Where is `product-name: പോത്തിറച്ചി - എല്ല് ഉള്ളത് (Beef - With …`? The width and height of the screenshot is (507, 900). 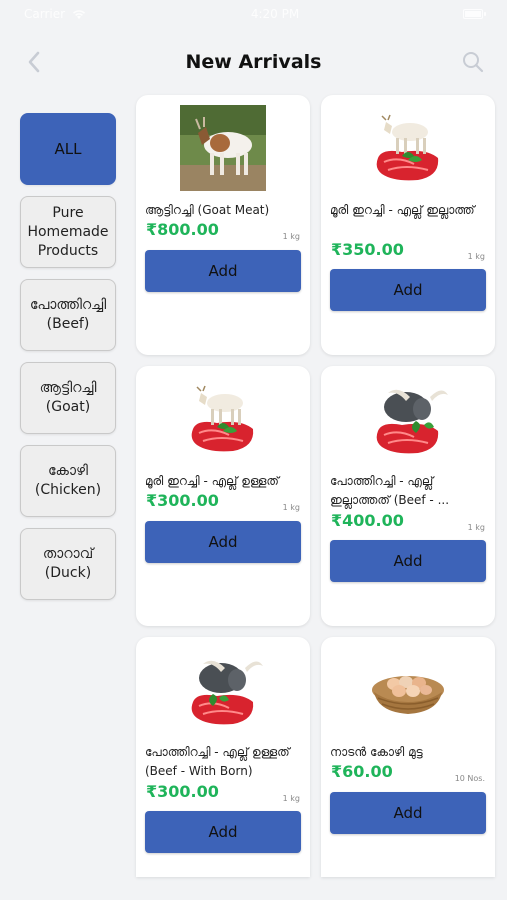 product-name: പോത്തിറച്ചി - എല്ല് ഉള്ളത് (Beef - With … is located at coordinates (217, 761).